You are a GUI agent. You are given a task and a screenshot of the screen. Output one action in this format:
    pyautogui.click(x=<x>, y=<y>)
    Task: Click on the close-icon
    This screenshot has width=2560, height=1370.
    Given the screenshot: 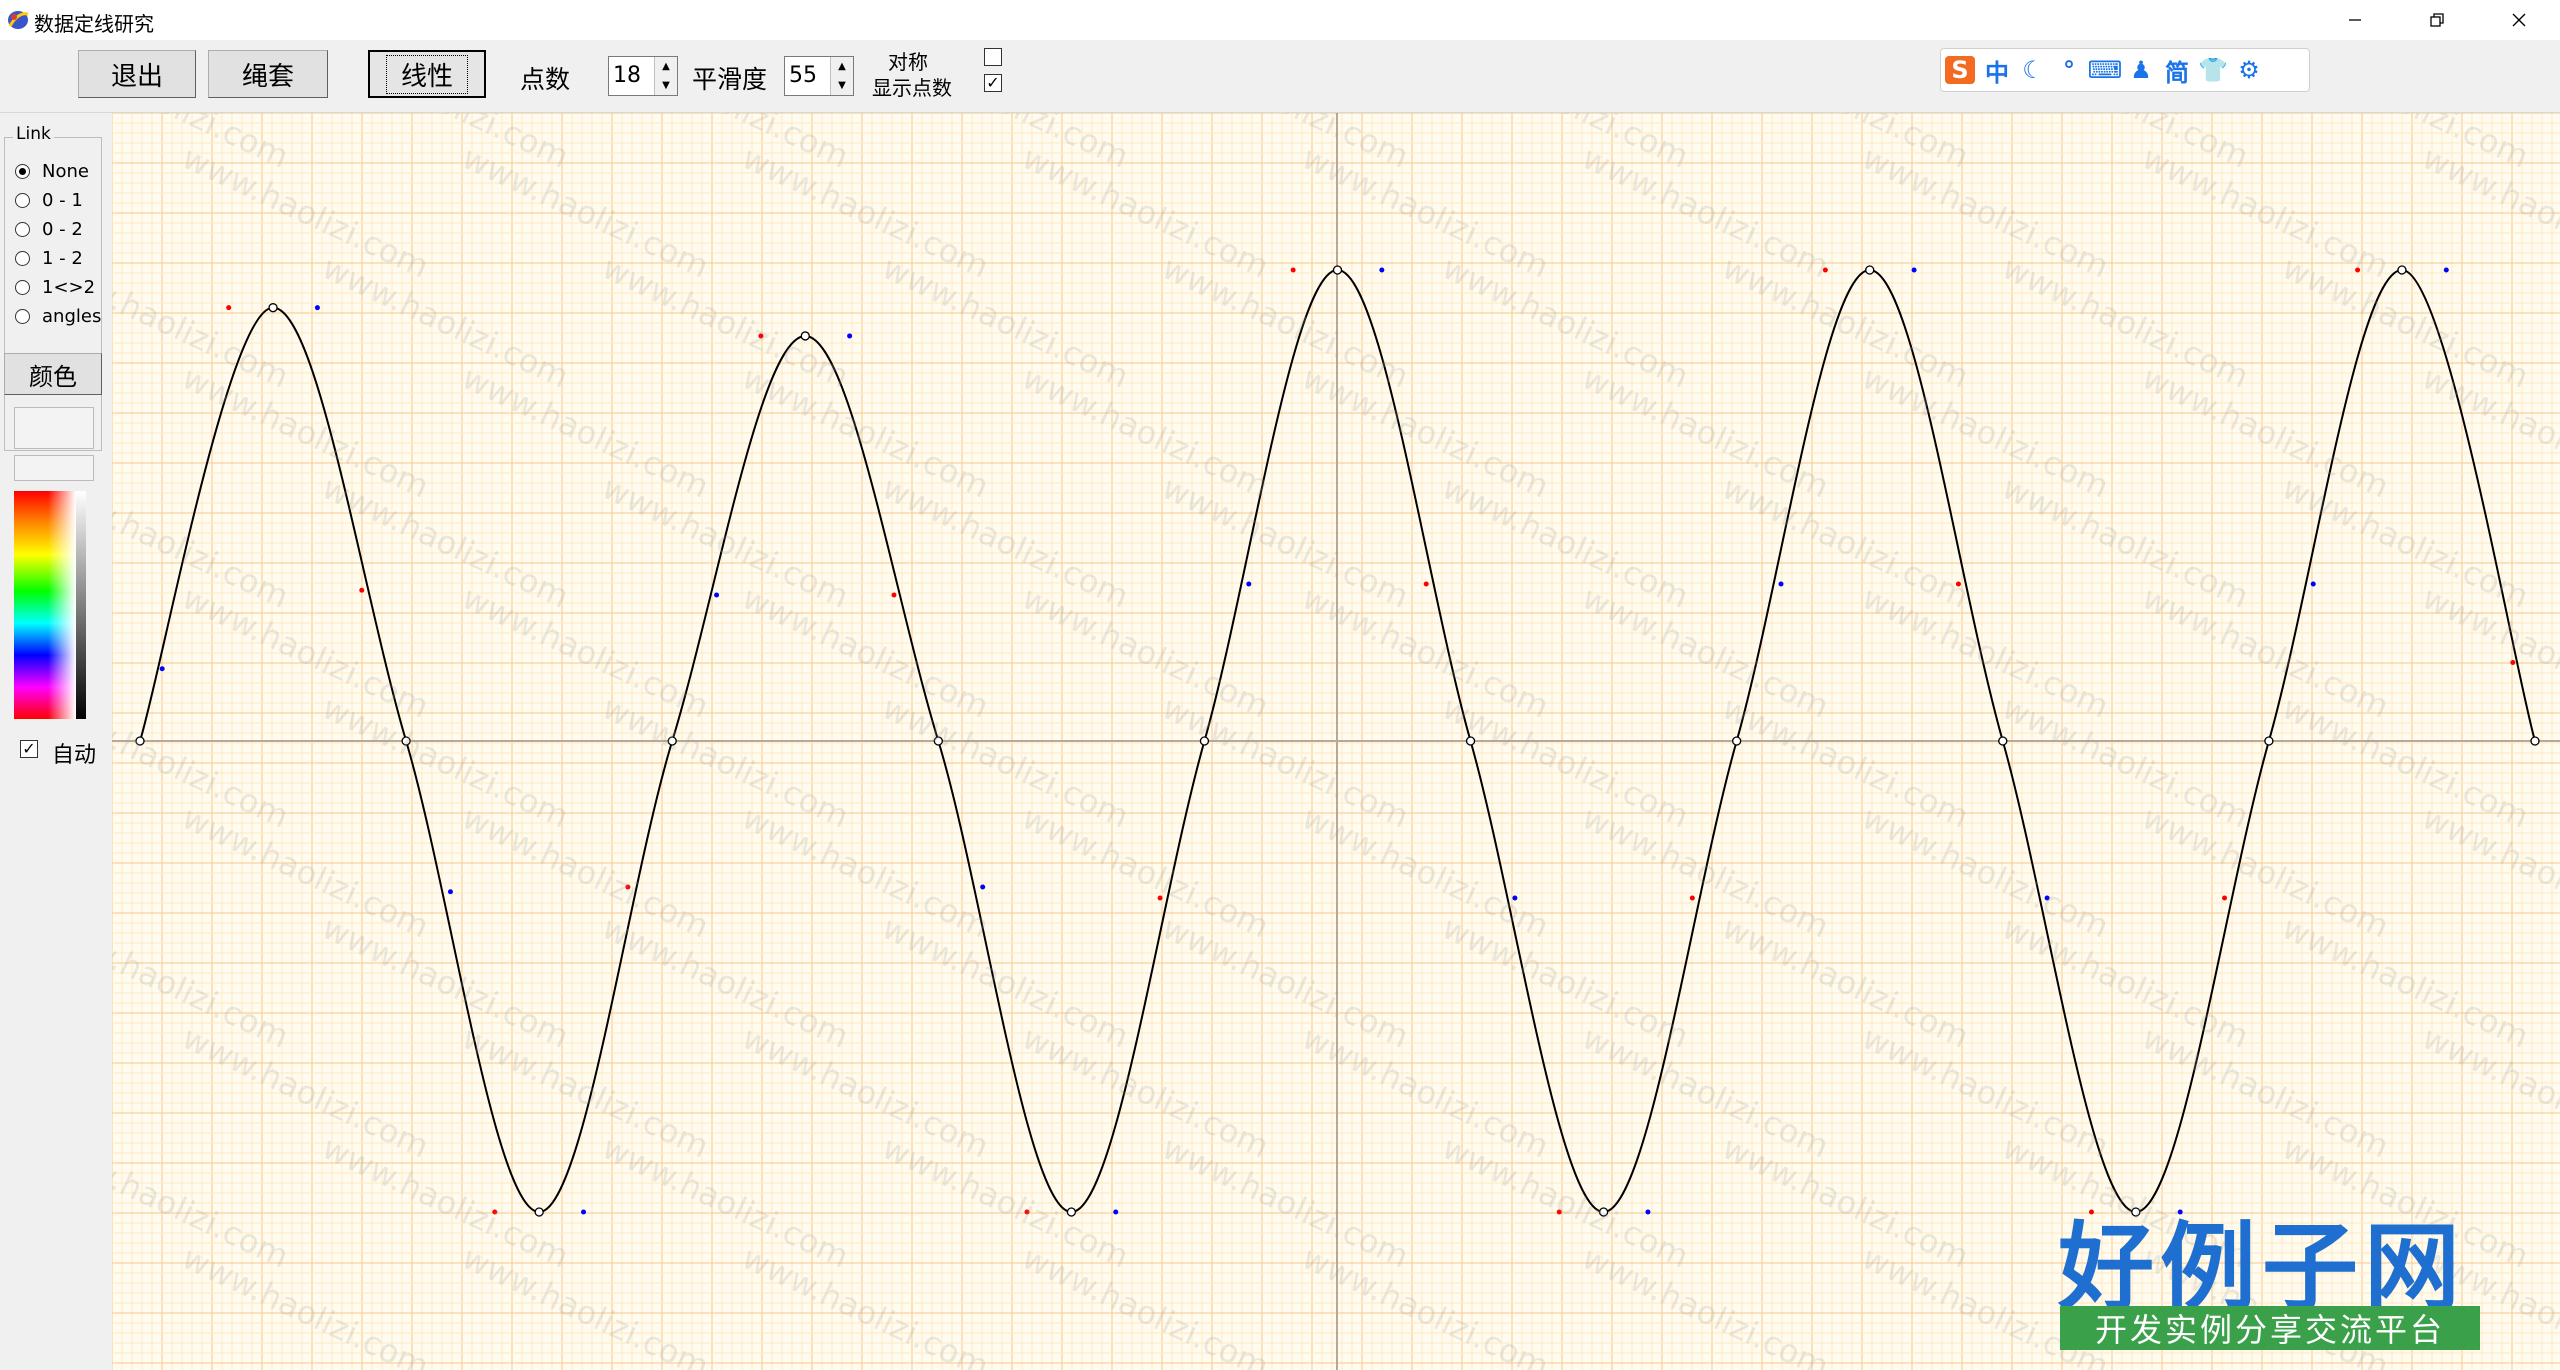 What is the action you would take?
    pyautogui.click(x=2519, y=20)
    